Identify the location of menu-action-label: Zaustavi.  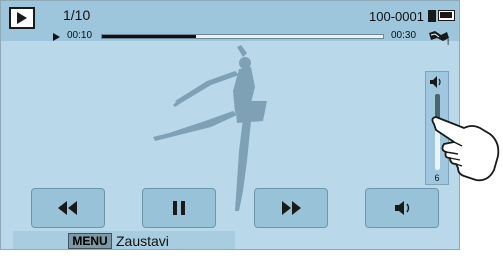
(142, 241).